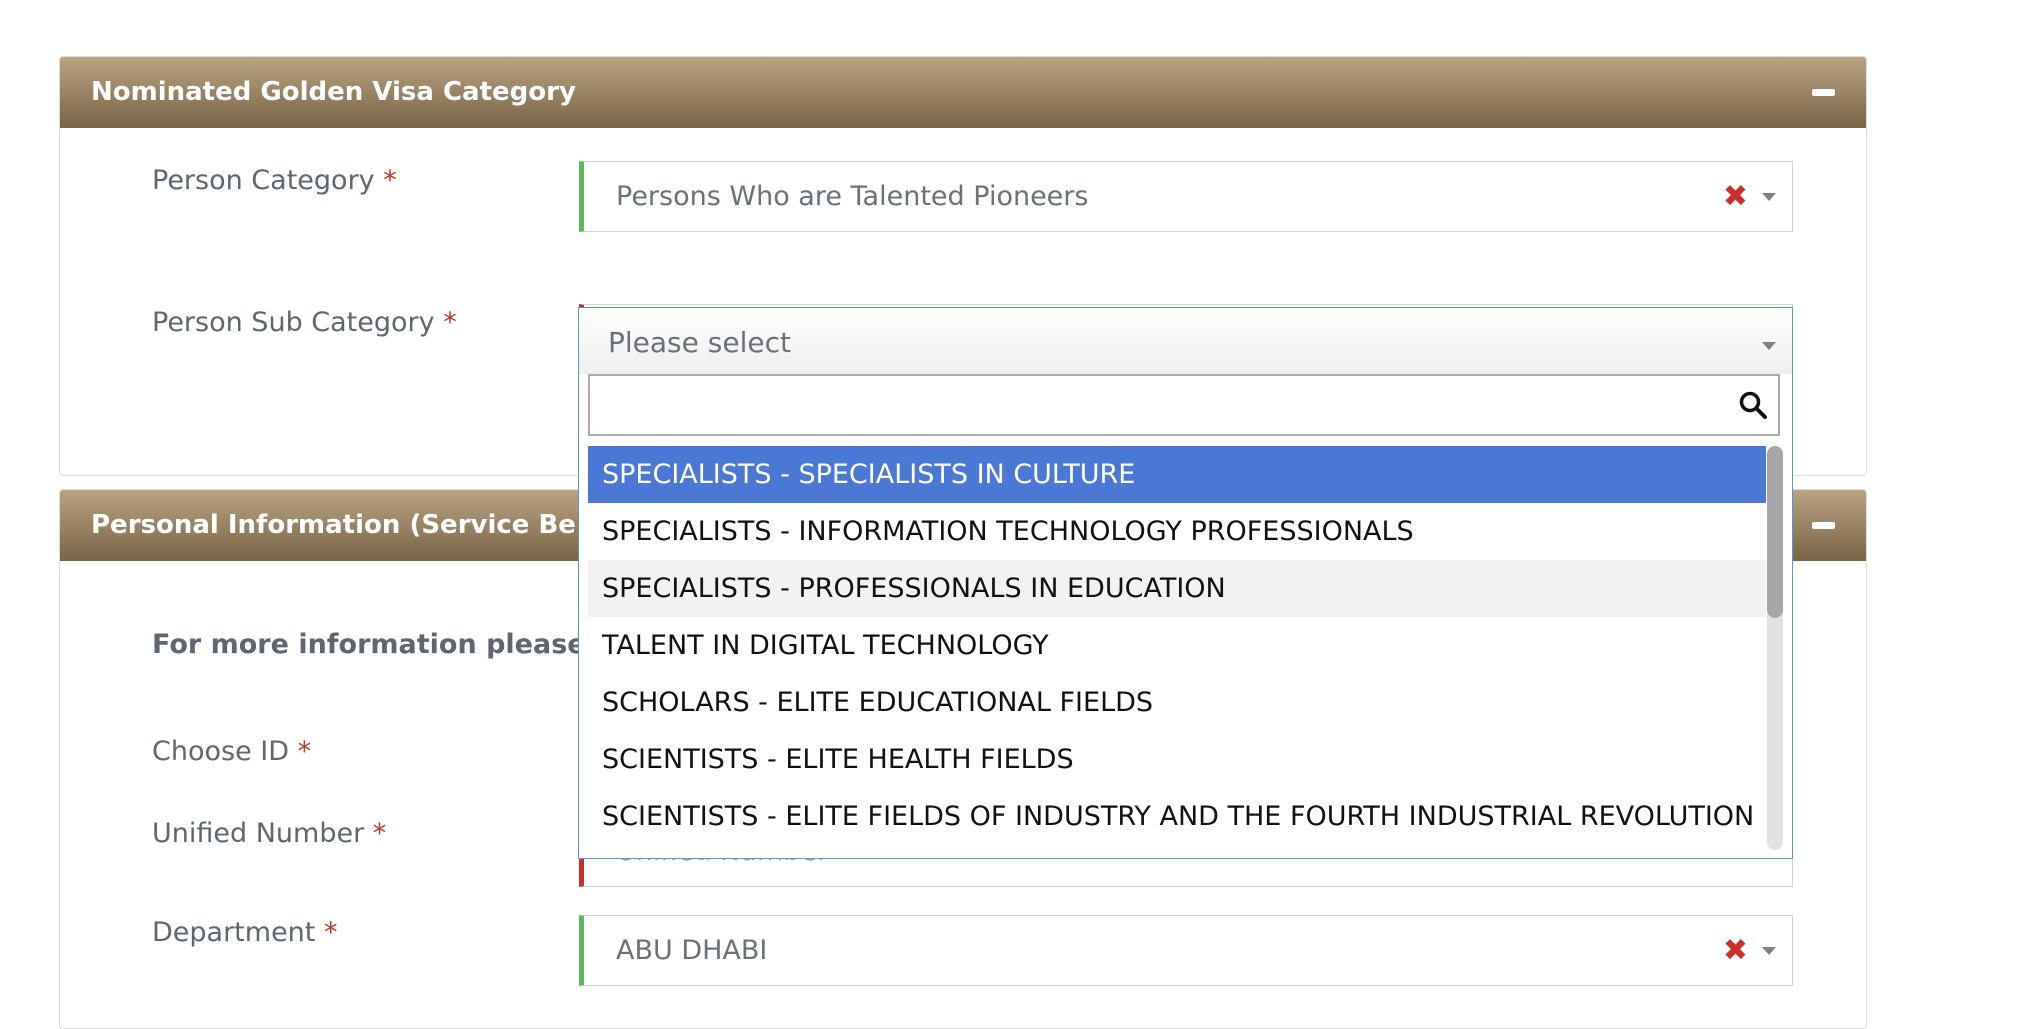 The image size is (2030, 1029). What do you see at coordinates (1177, 702) in the screenshot?
I see `dropdown-option: SCHOLARS - ELITE EDUCATIONAL FIELDS` at bounding box center [1177, 702].